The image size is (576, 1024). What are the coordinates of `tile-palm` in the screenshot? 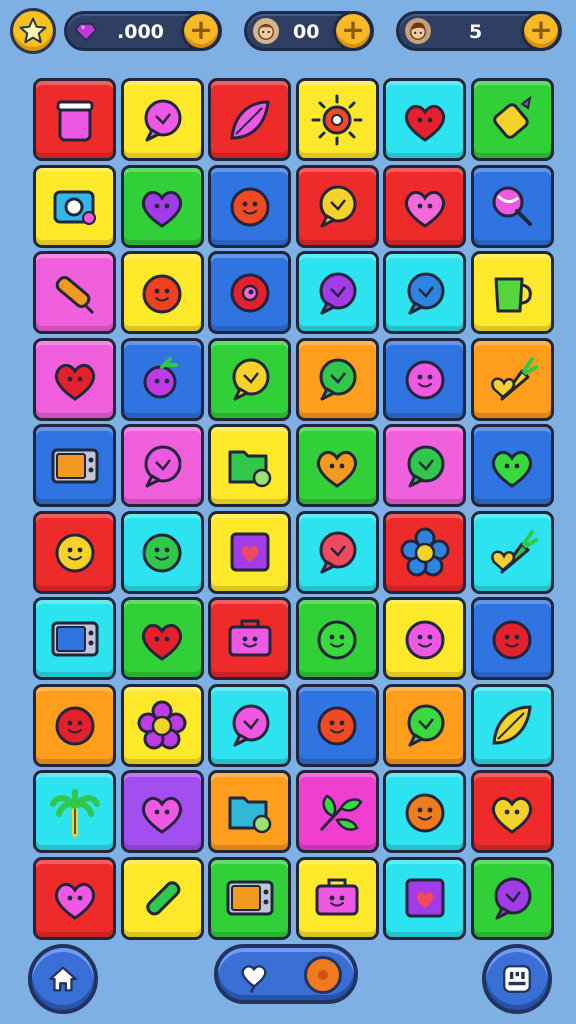 It's located at (74, 811).